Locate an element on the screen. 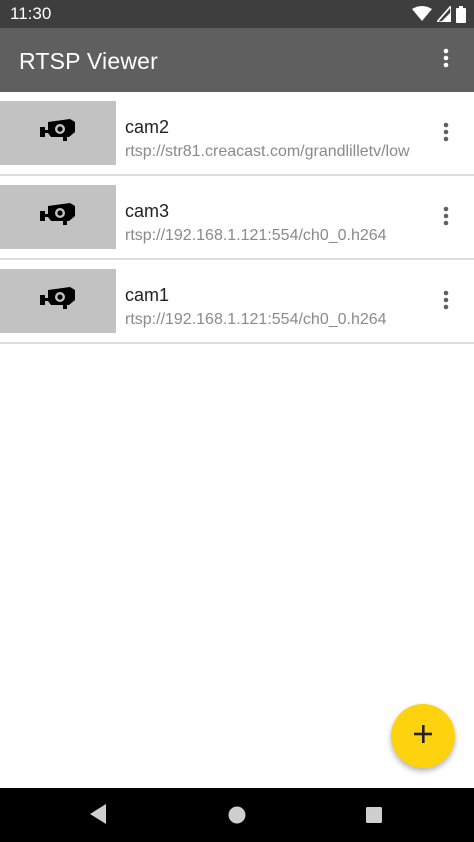 The image size is (474, 842). wifi-icon is located at coordinates (422, 14).